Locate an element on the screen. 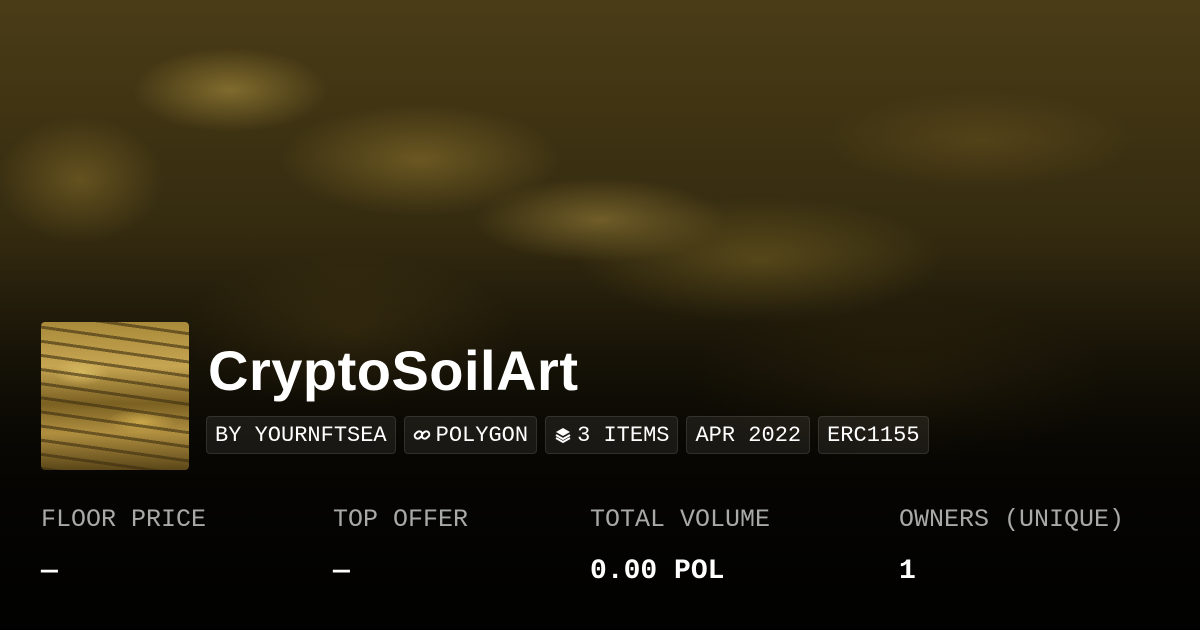 The height and width of the screenshot is (630, 1200). layers-icon is located at coordinates (563, 436).